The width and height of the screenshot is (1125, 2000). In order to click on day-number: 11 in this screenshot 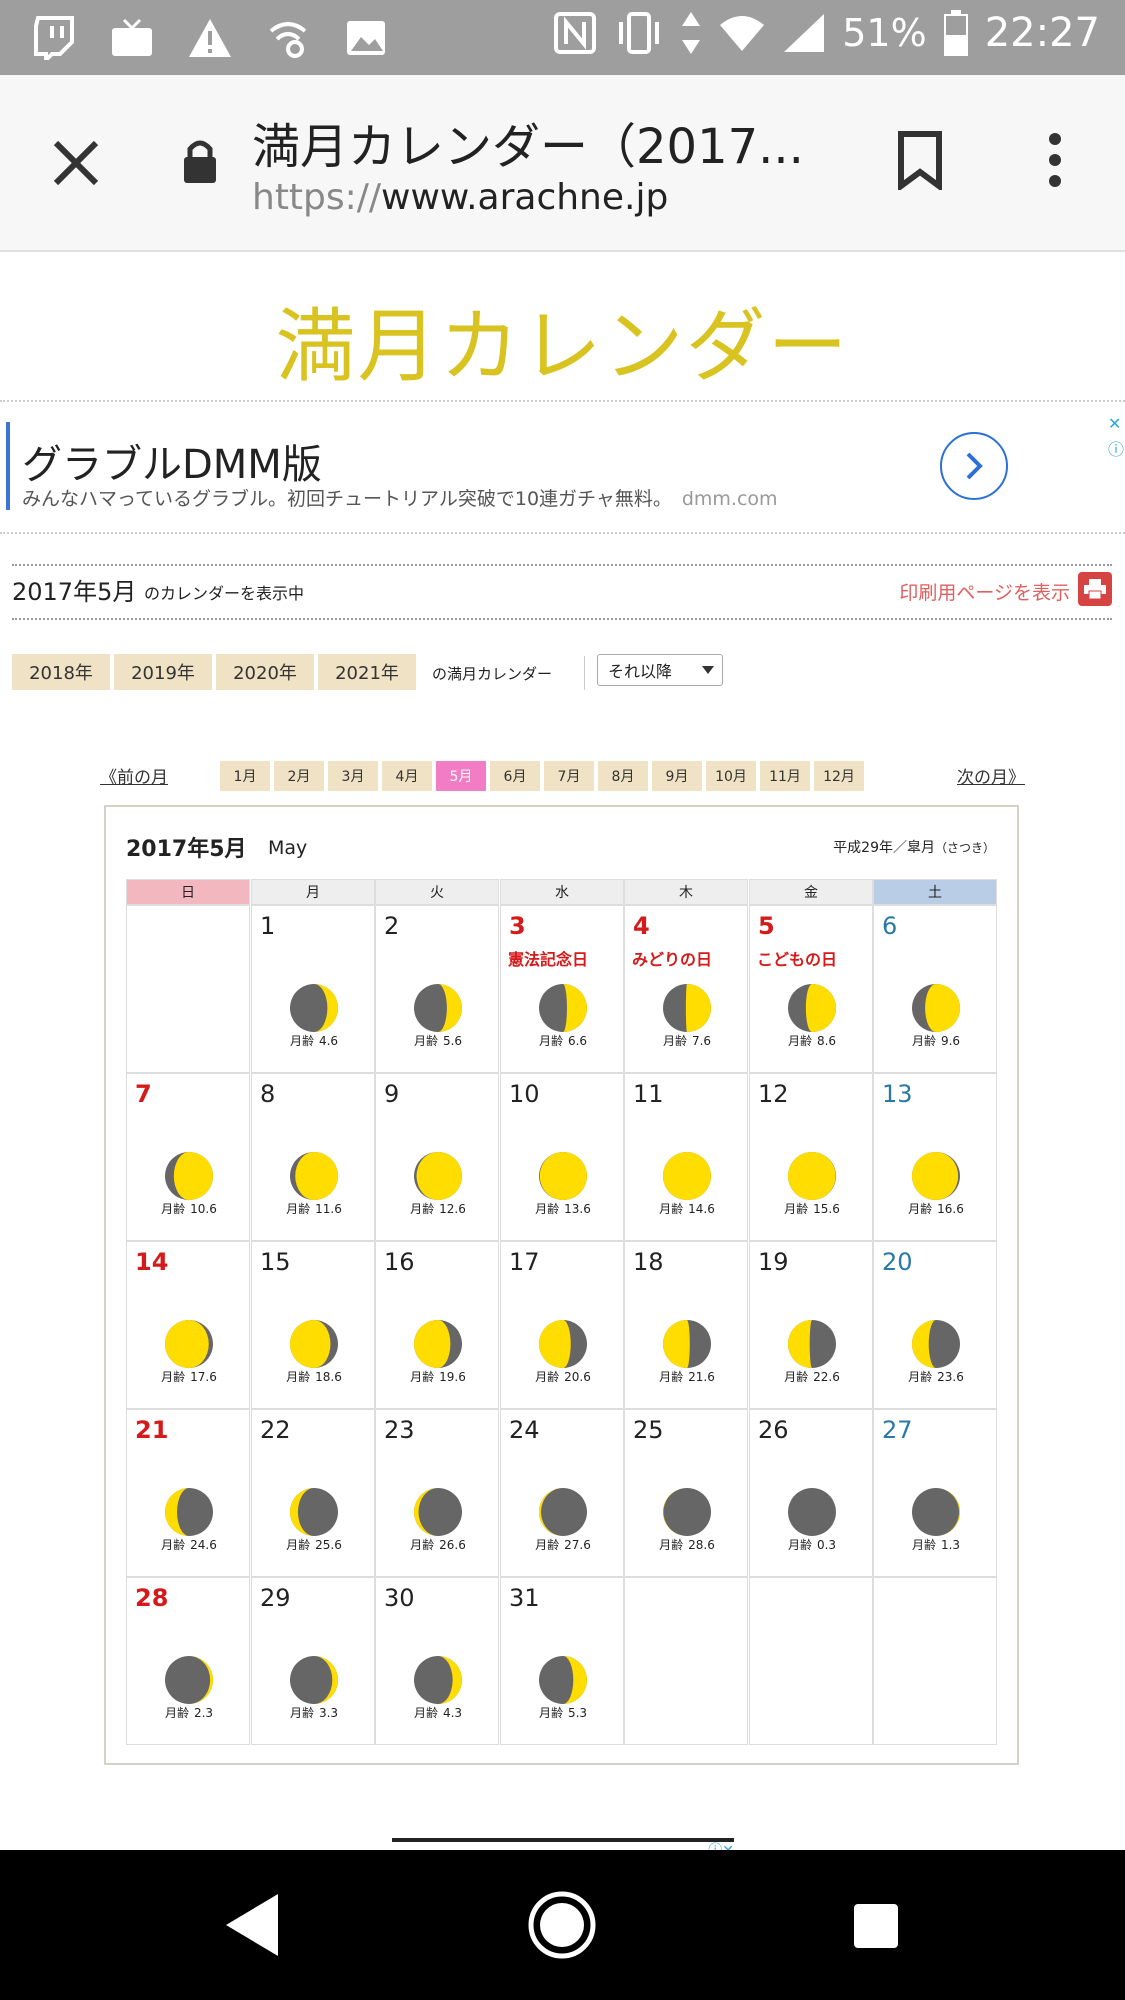, I will do `click(648, 1094)`.